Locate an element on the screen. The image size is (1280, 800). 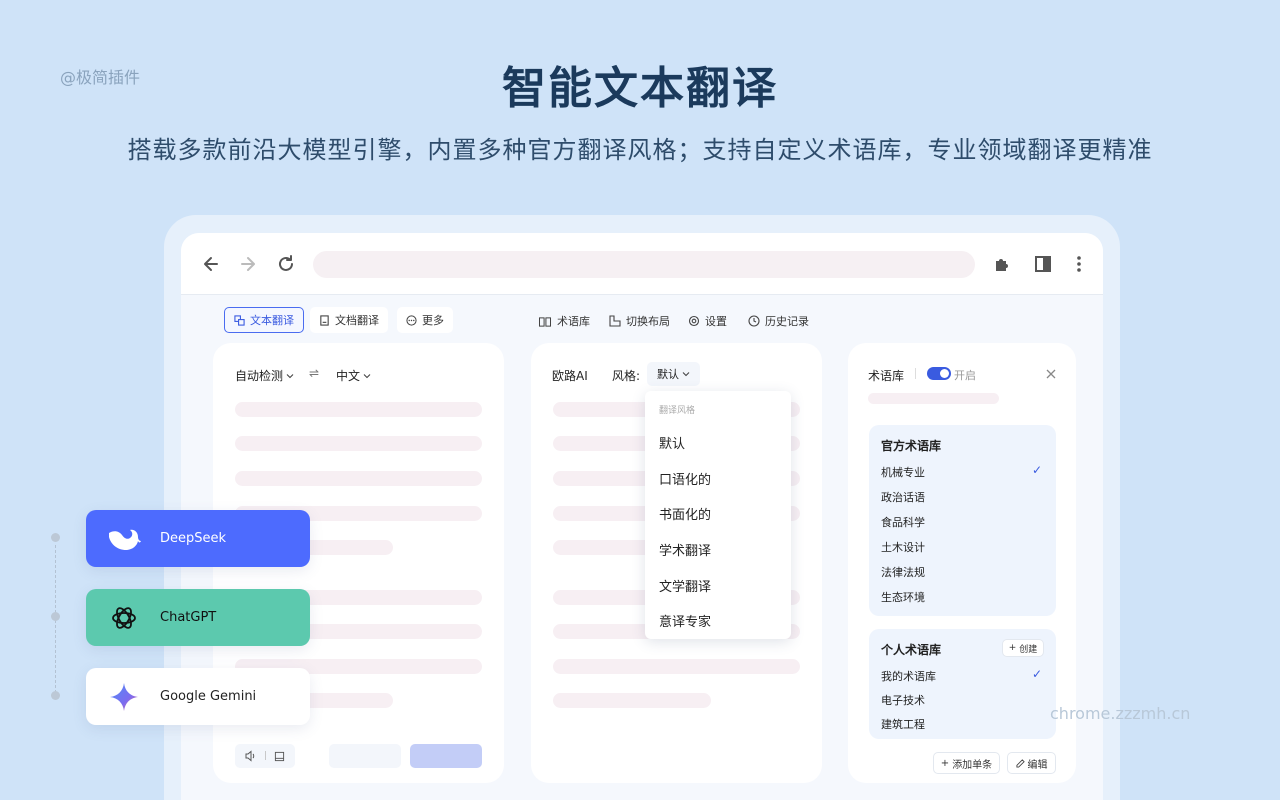
style-label: 风格: is located at coordinates (626, 376).